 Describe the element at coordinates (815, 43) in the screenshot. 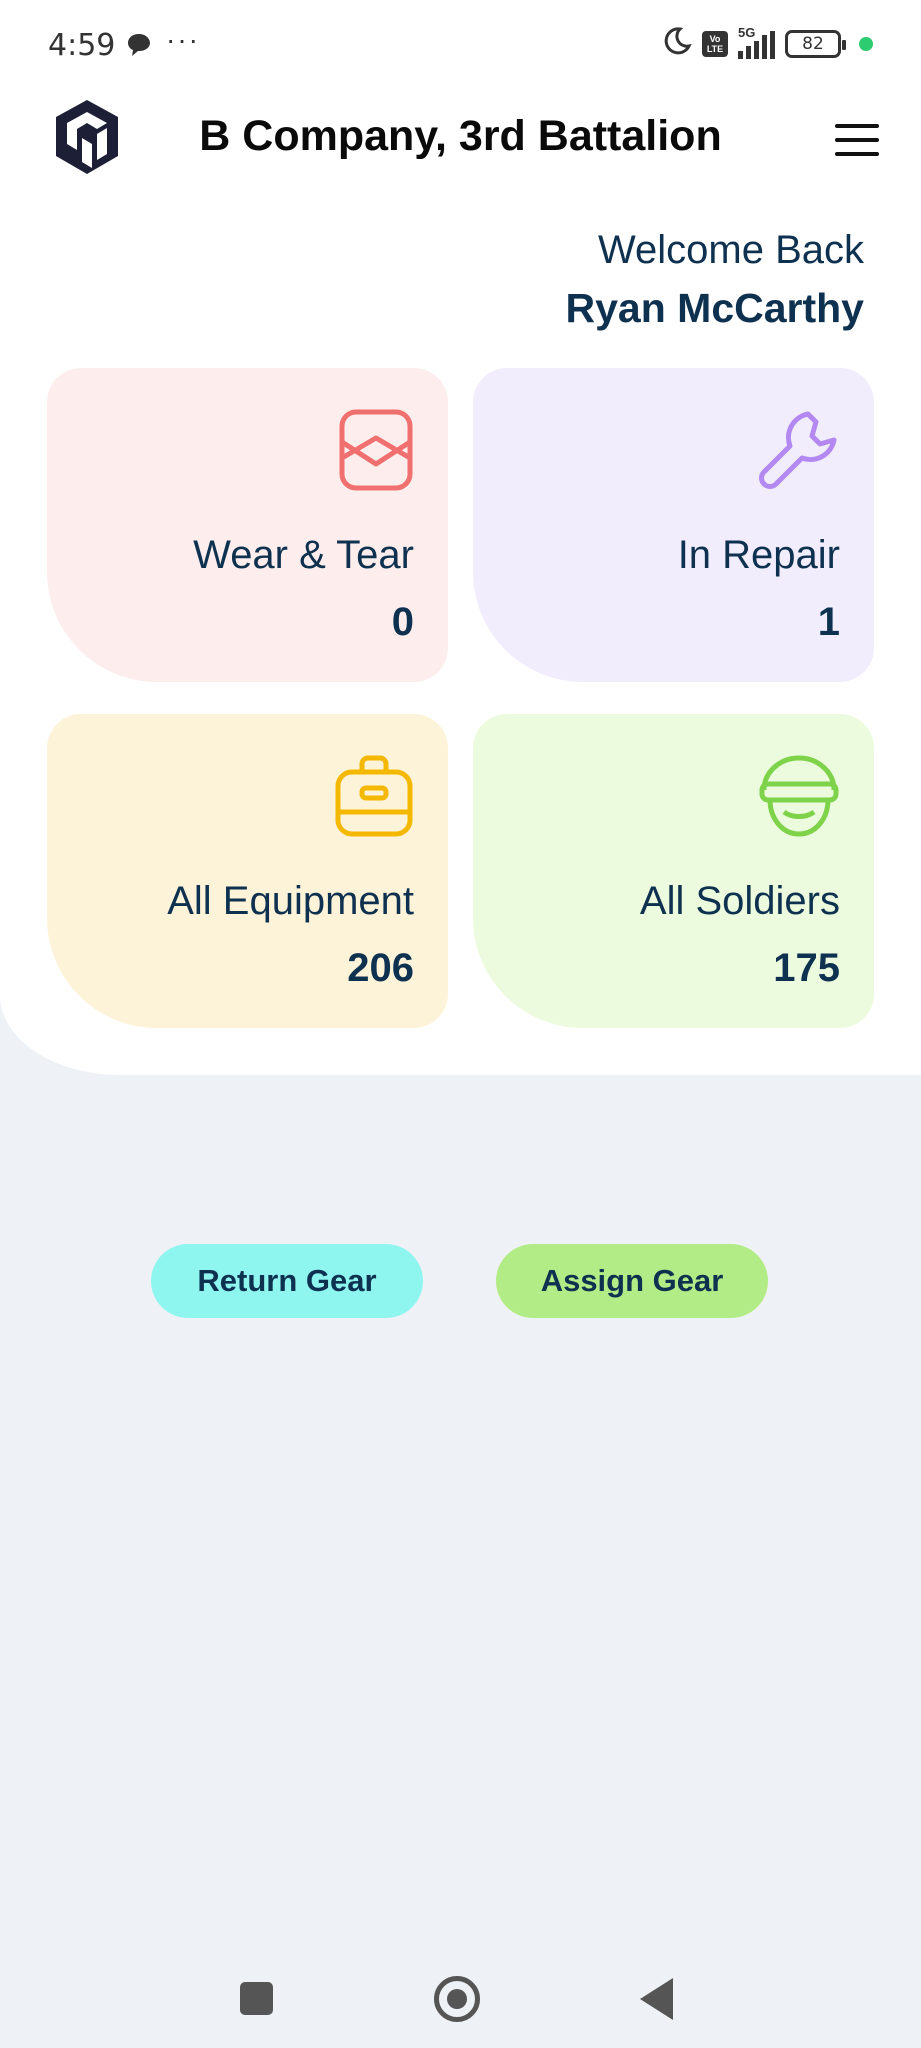

I see `battery-icon: 82` at that location.